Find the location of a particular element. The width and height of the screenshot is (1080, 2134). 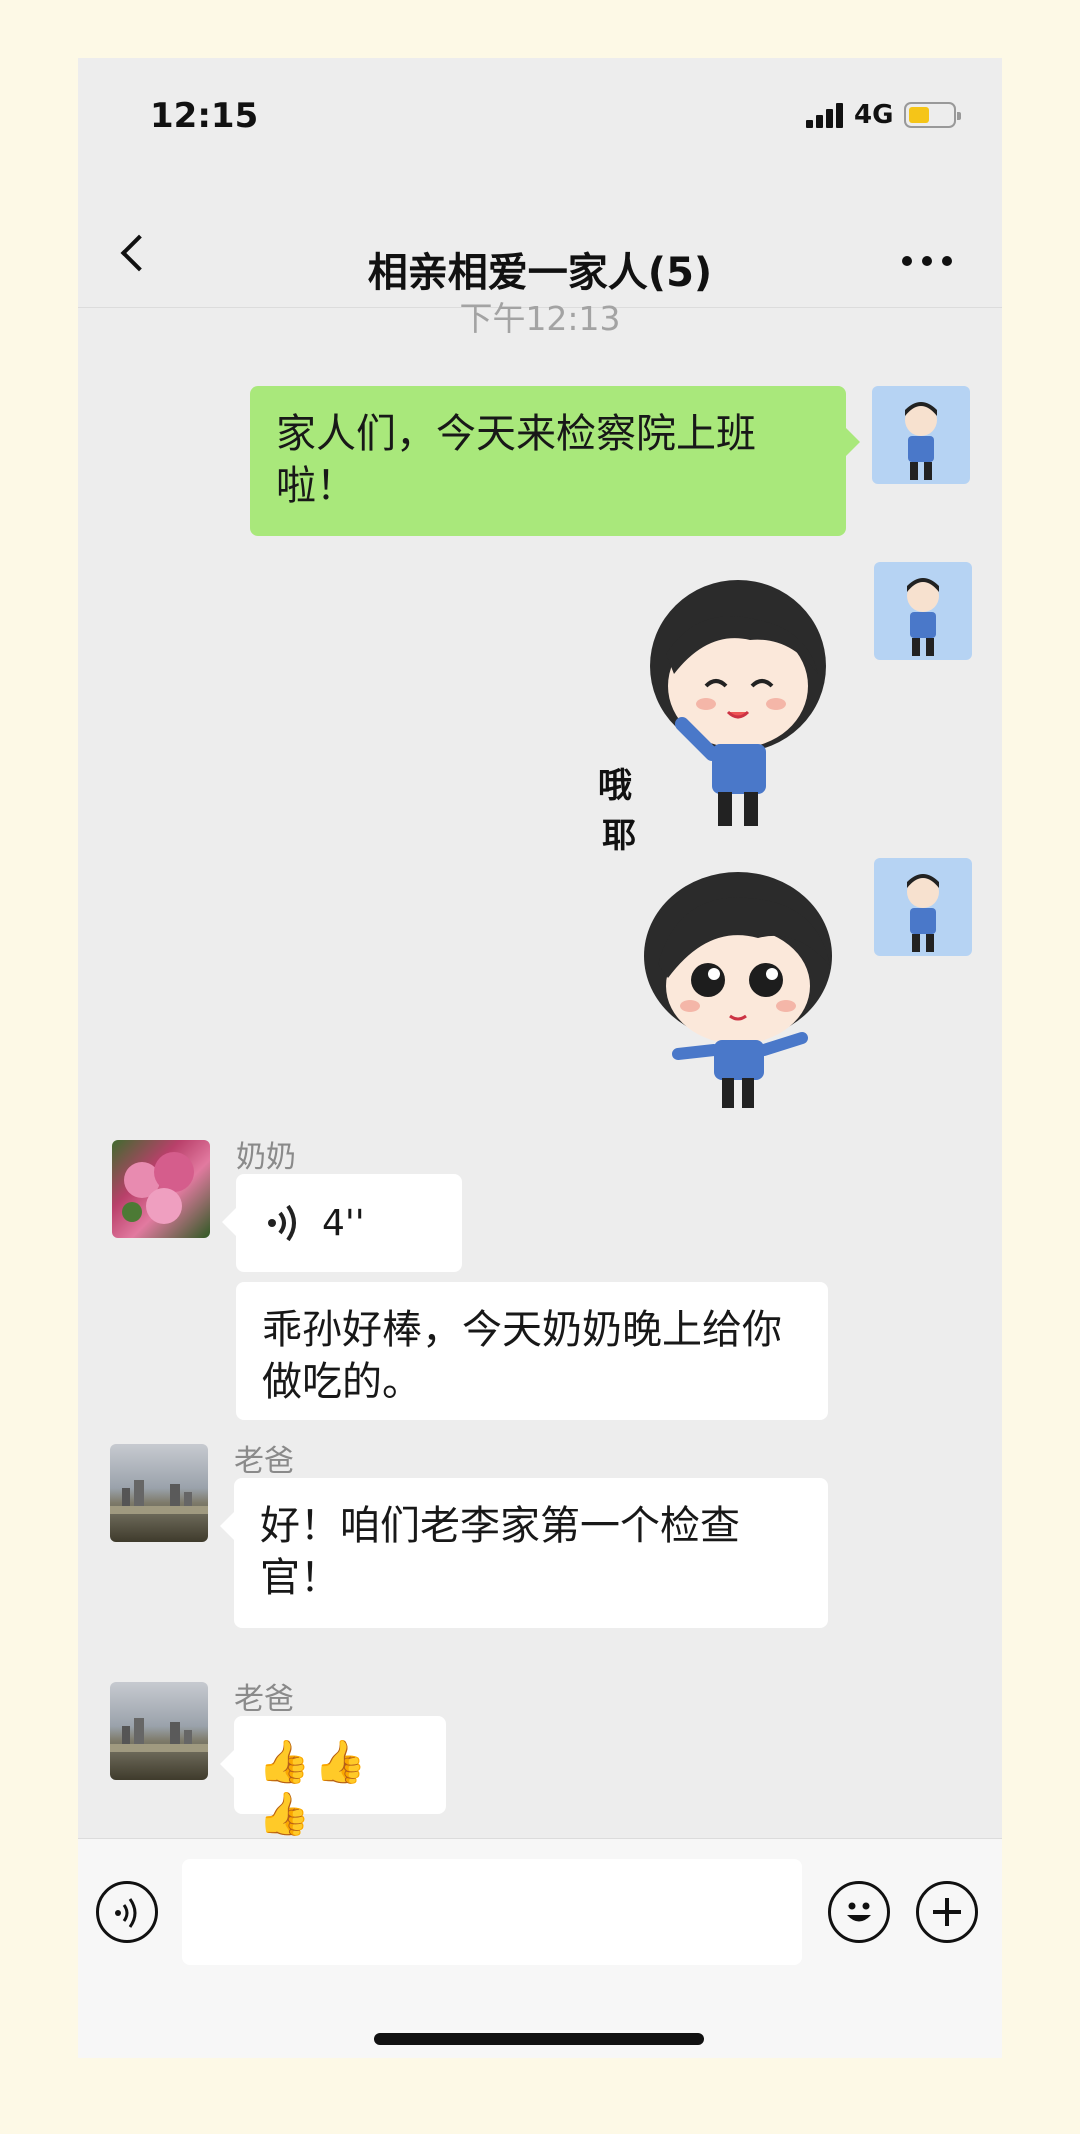

sticker-message is located at coordinates (743, 993).